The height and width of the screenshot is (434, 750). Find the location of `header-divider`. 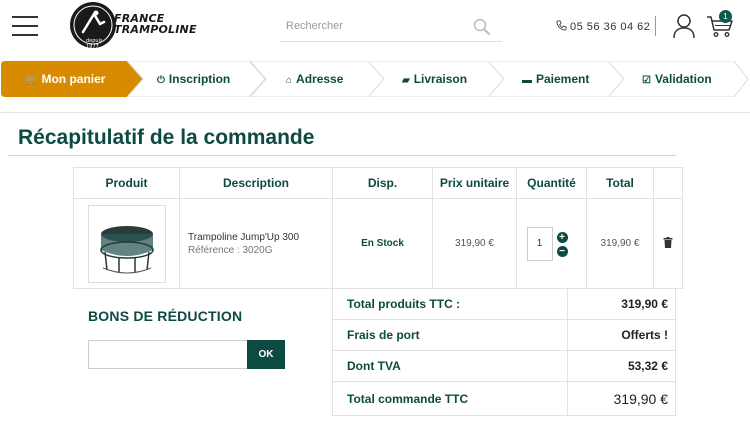

header-divider is located at coordinates (655, 26).